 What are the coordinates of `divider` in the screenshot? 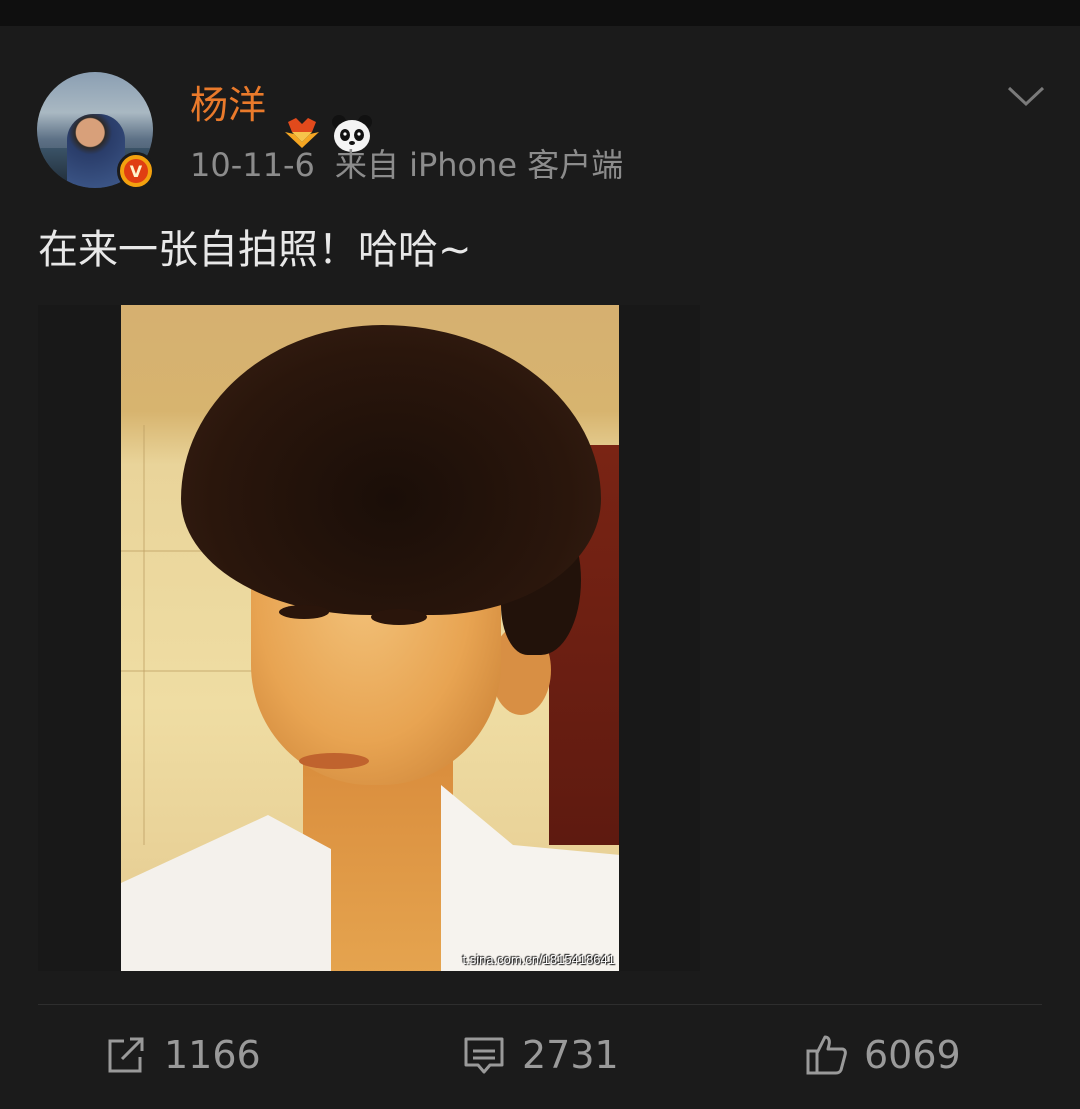 It's located at (540, 1004).